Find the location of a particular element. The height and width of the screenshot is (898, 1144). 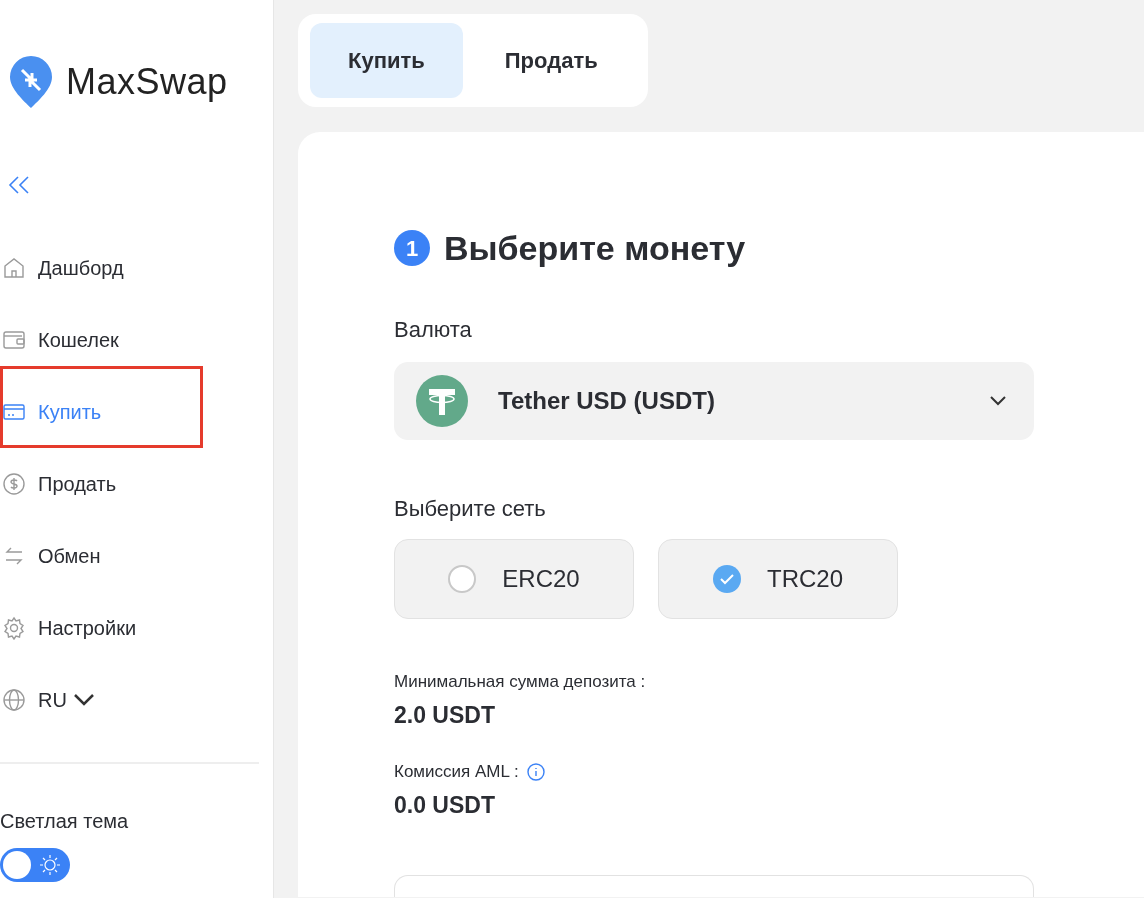

dollar-icon is located at coordinates (14, 484).